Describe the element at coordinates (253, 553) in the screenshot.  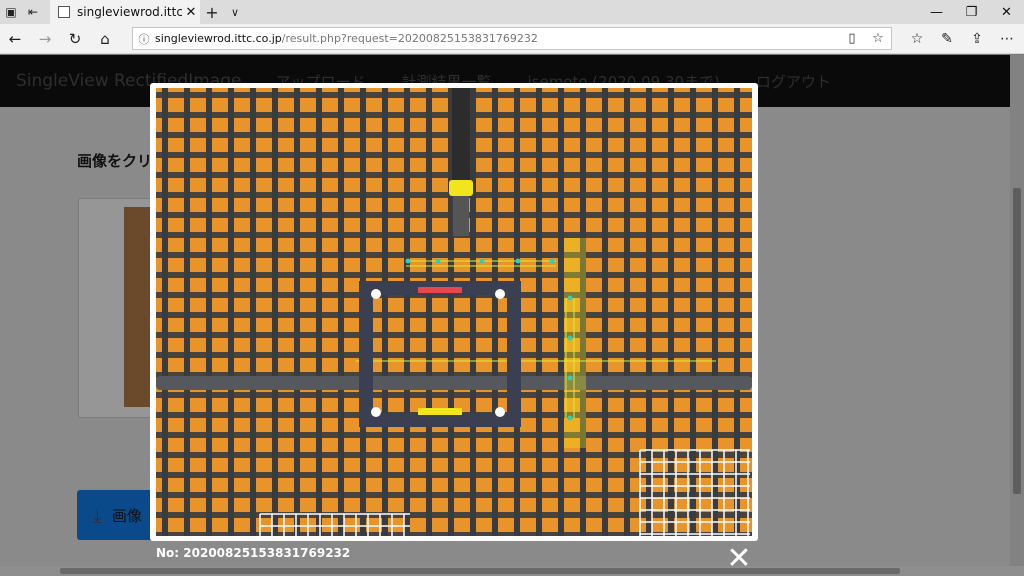
I see `image-number-caption: No: 20200825153831769232` at that location.